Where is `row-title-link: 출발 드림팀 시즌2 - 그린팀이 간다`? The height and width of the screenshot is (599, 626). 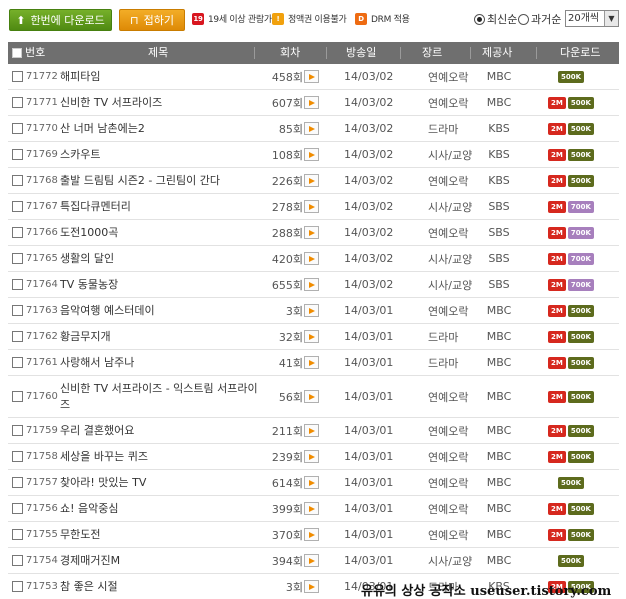
row-title-link: 출발 드림팀 시즌2 - 그린팀이 간다 is located at coordinates (160, 180).